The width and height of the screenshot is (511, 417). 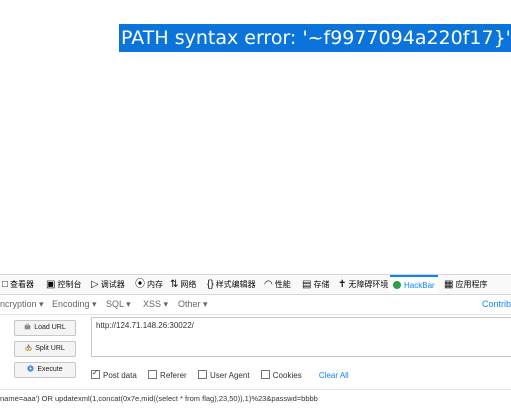 What do you see at coordinates (414, 284) in the screenshot?
I see `tab-hackbar: HackBar` at bounding box center [414, 284].